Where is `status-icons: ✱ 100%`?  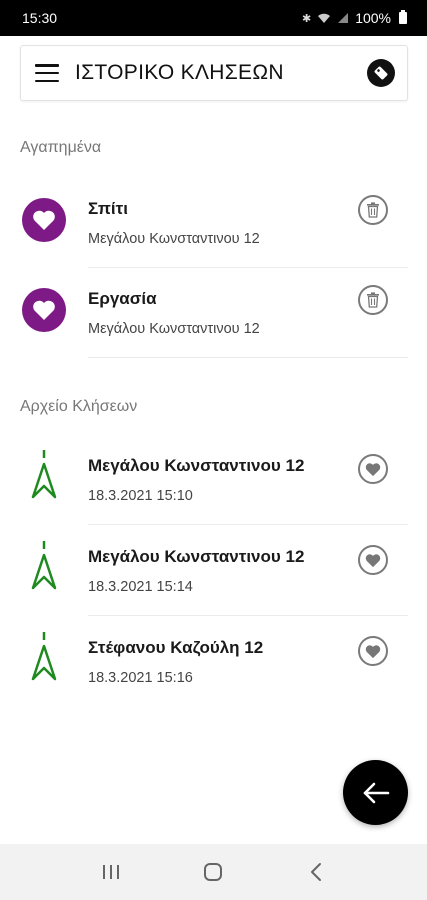 status-icons: ✱ 100% is located at coordinates (354, 18).